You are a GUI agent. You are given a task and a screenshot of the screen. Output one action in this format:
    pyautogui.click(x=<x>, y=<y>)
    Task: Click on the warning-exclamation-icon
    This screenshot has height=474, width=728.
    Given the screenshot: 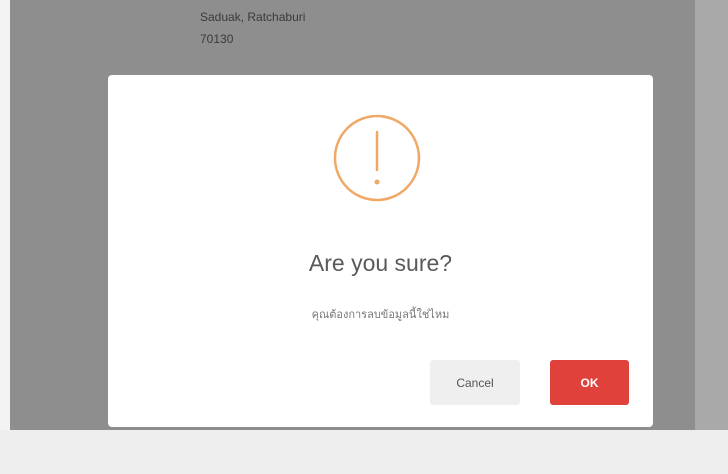 What is the action you would take?
    pyautogui.click(x=377, y=158)
    